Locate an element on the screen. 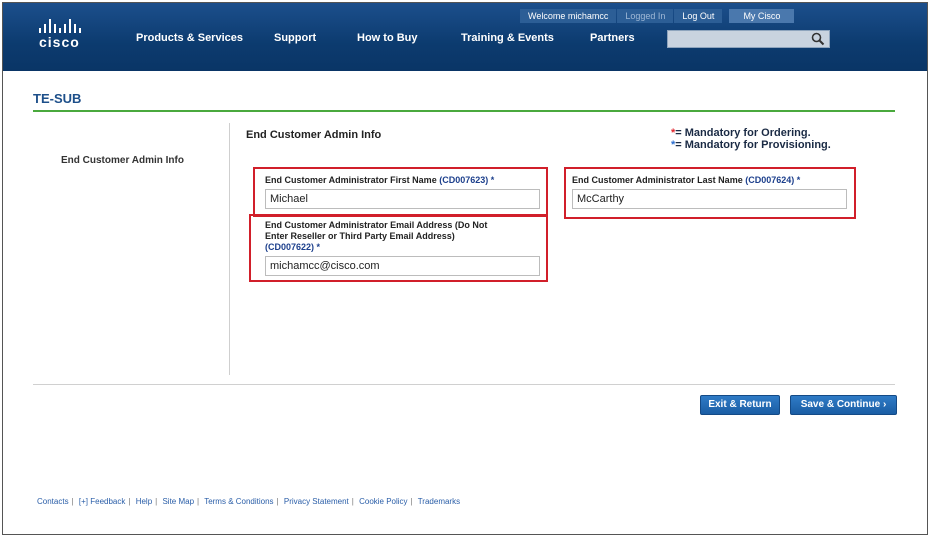  cisco-logo: cisco is located at coordinates (60, 34).